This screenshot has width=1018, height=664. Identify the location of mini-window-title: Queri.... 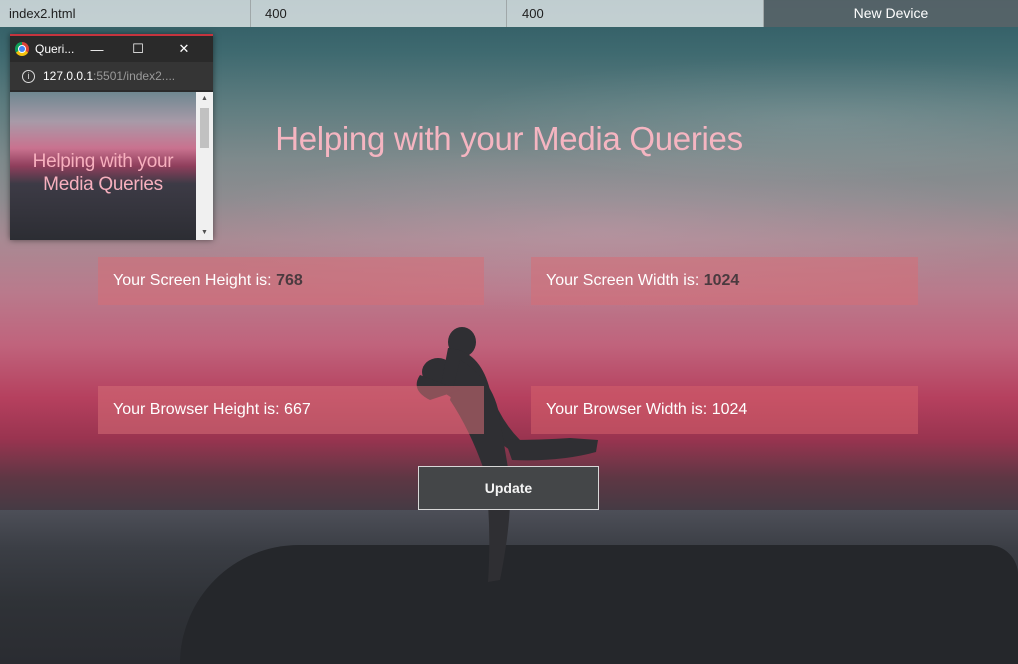
(55, 49).